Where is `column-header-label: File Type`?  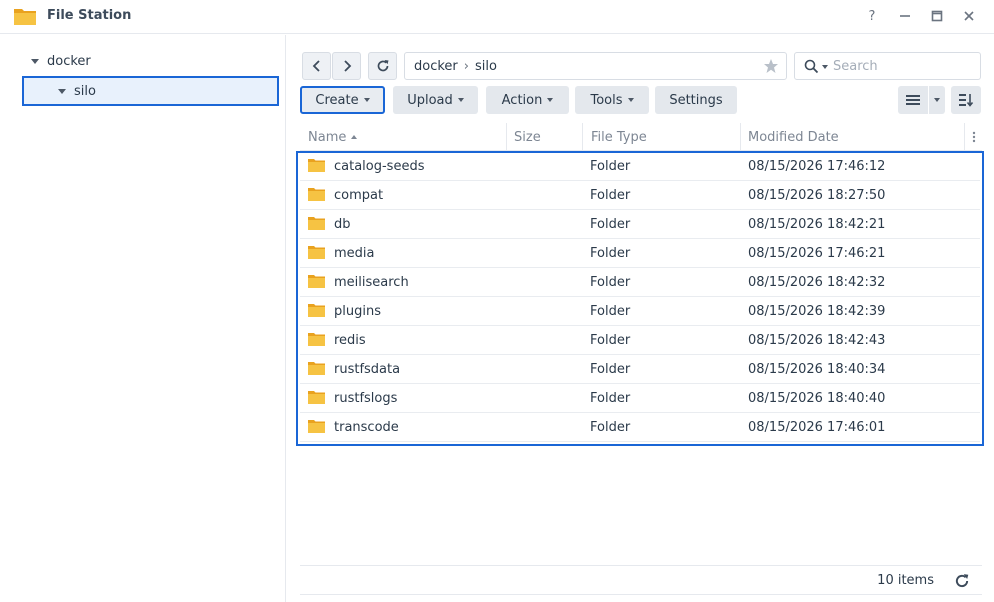 column-header-label: File Type is located at coordinates (619, 137).